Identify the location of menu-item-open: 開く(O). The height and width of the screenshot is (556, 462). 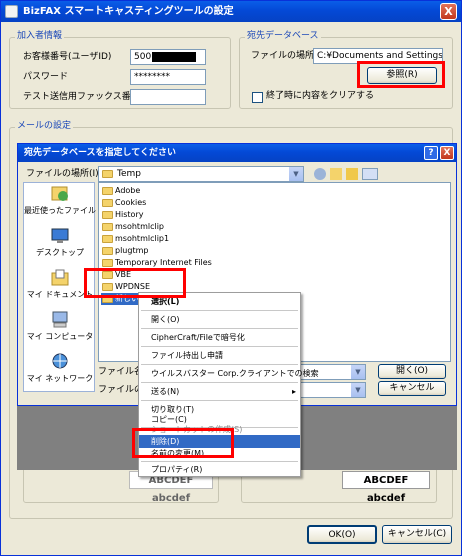
(219, 319).